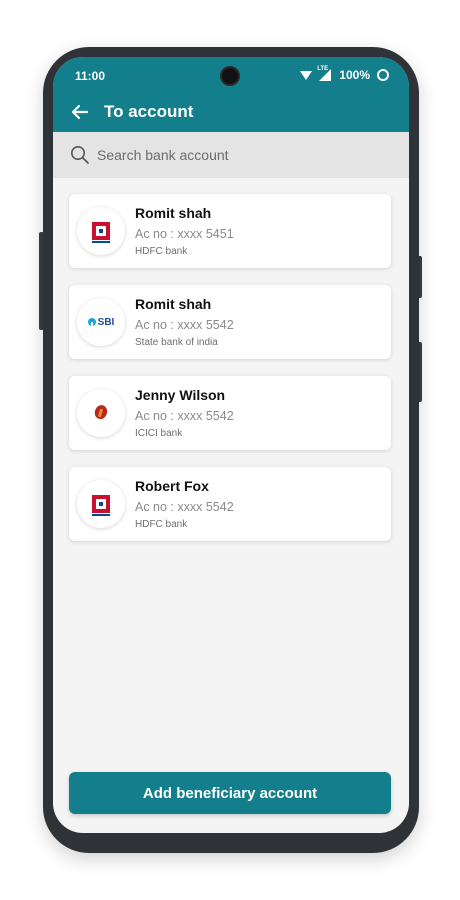 The width and height of the screenshot is (460, 900). Describe the element at coordinates (306, 75) in the screenshot. I see `wifi-icon` at that location.